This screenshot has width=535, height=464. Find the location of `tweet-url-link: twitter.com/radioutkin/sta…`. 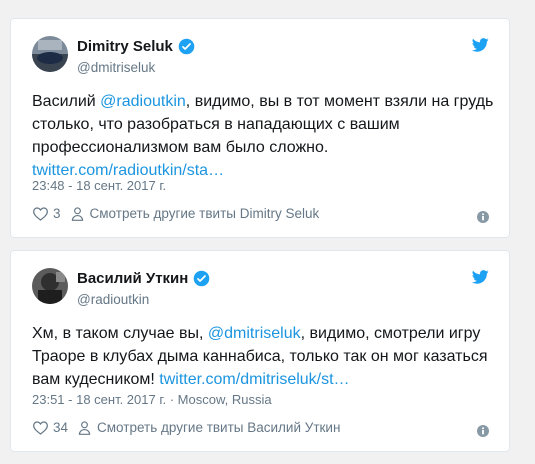

tweet-url-link: twitter.com/radioutkin/sta… is located at coordinates (128, 170).